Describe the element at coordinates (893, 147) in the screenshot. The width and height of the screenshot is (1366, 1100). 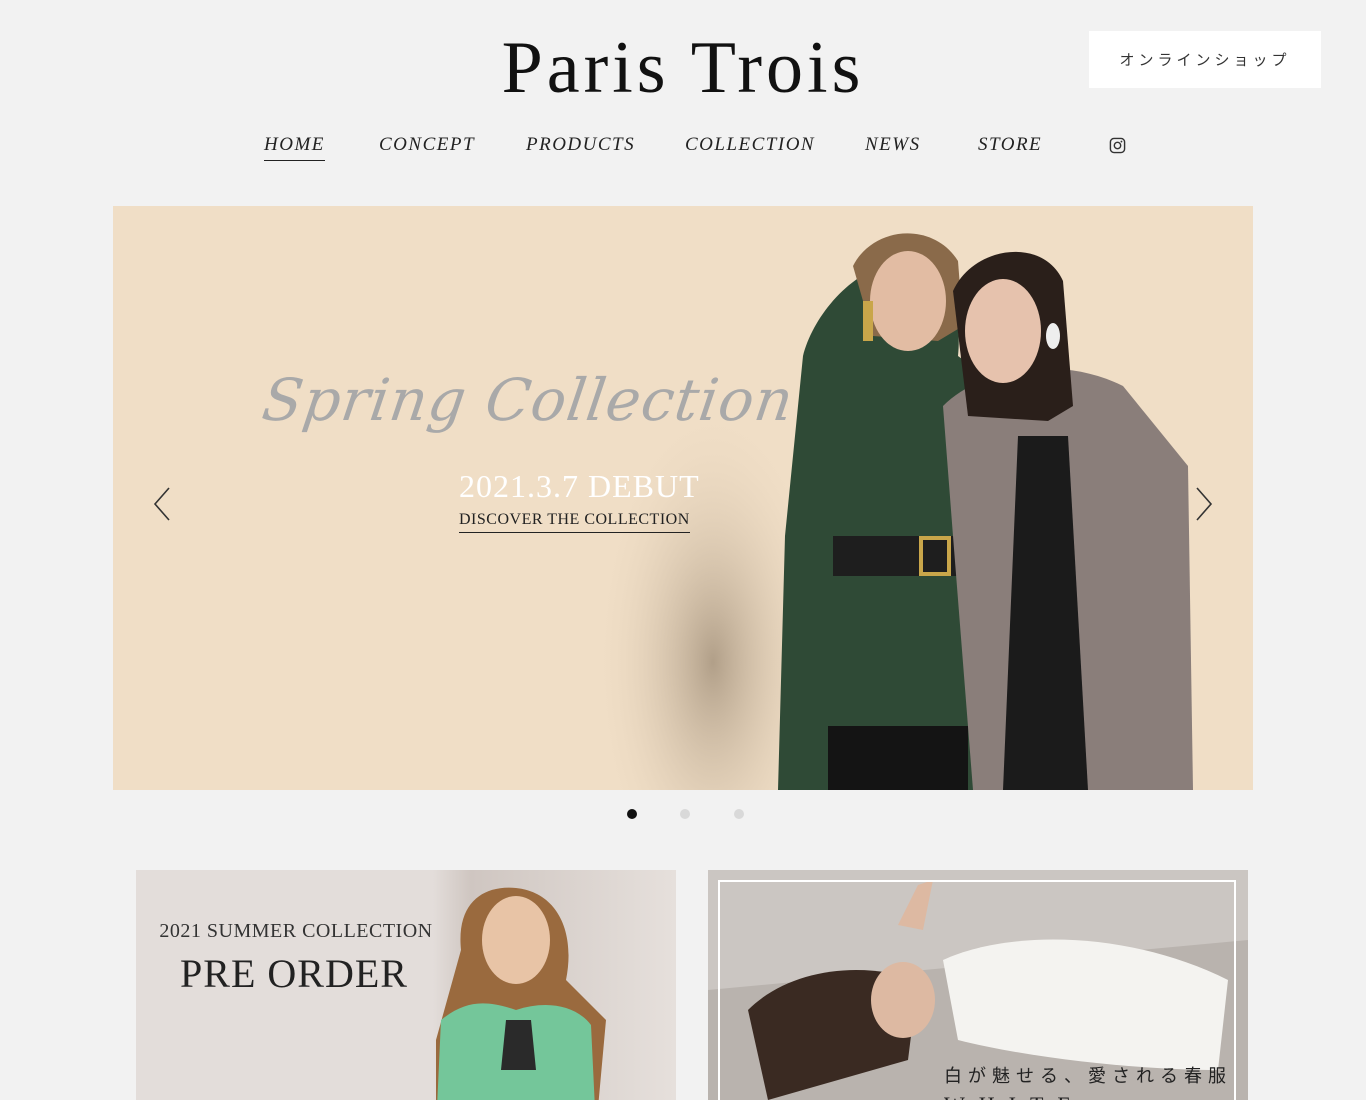
I see `nav-item-news: NEWS` at that location.